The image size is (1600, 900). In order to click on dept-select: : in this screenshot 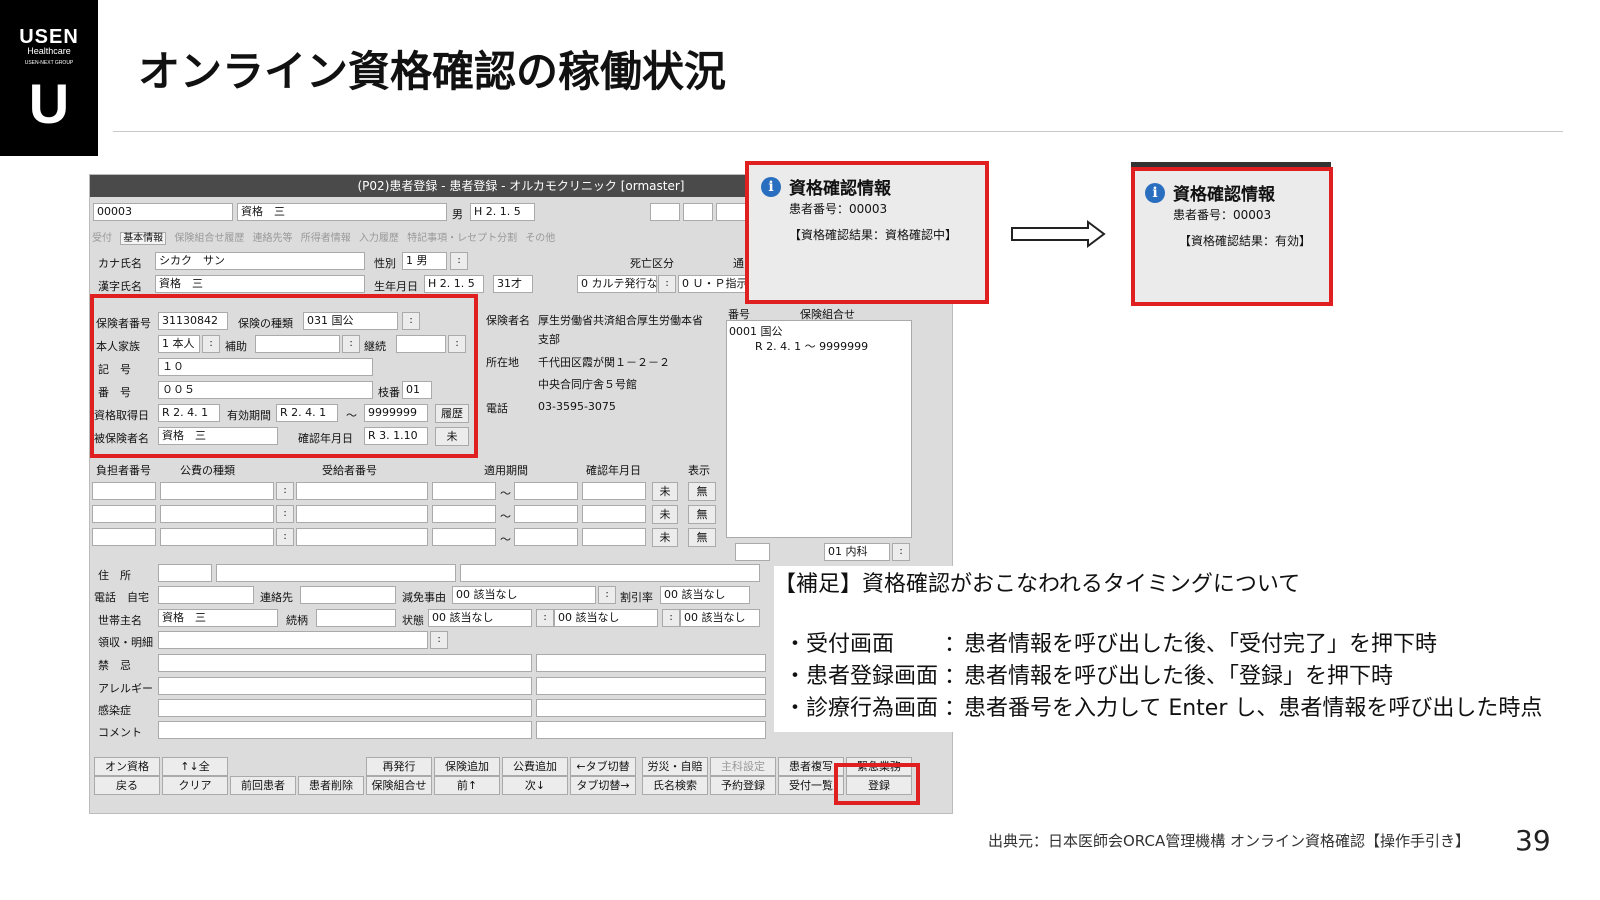, I will do `click(901, 552)`.